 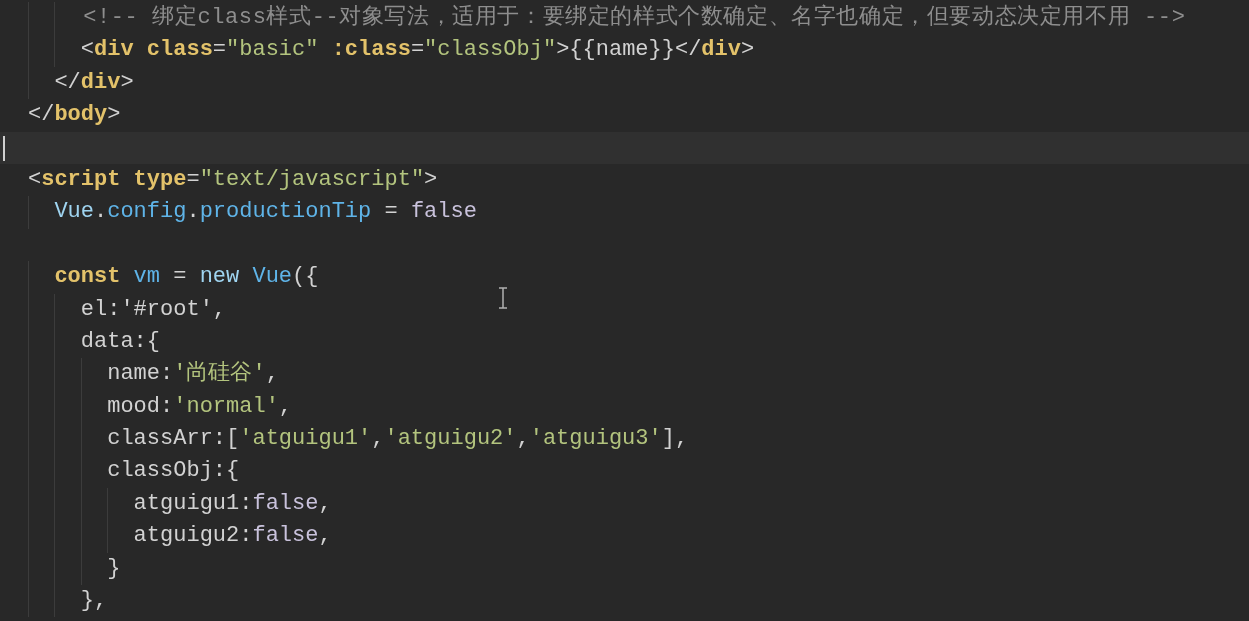 I want to click on code-line: },, so click(x=93, y=601).